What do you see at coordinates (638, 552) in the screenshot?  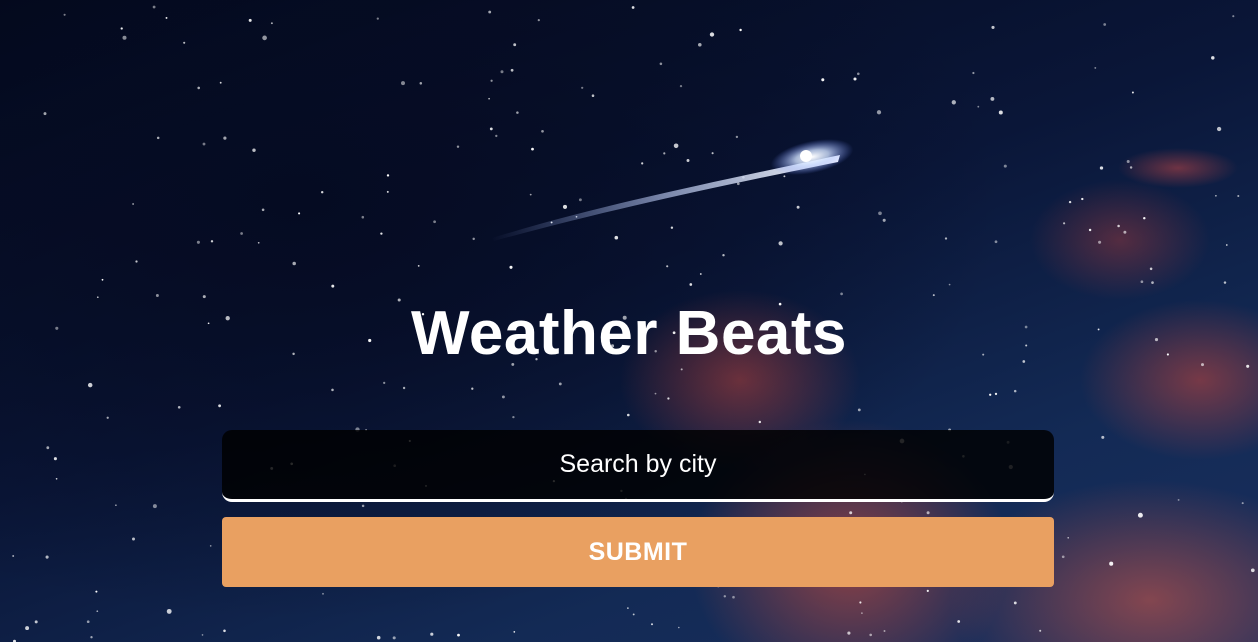 I see `submit-button: SUBMIT` at bounding box center [638, 552].